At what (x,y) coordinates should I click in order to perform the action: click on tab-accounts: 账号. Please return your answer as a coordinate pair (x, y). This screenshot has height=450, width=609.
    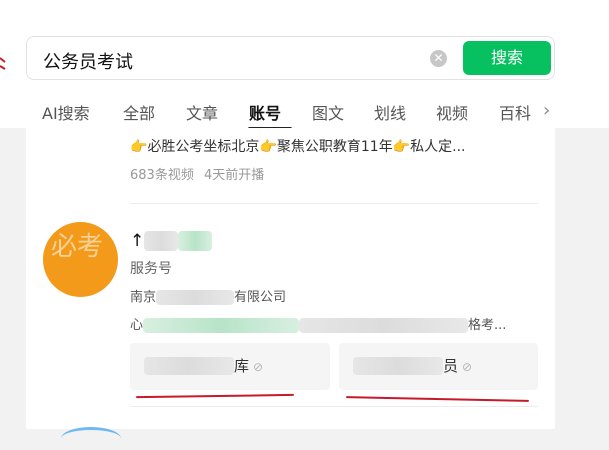
    Looking at the image, I should click on (265, 112).